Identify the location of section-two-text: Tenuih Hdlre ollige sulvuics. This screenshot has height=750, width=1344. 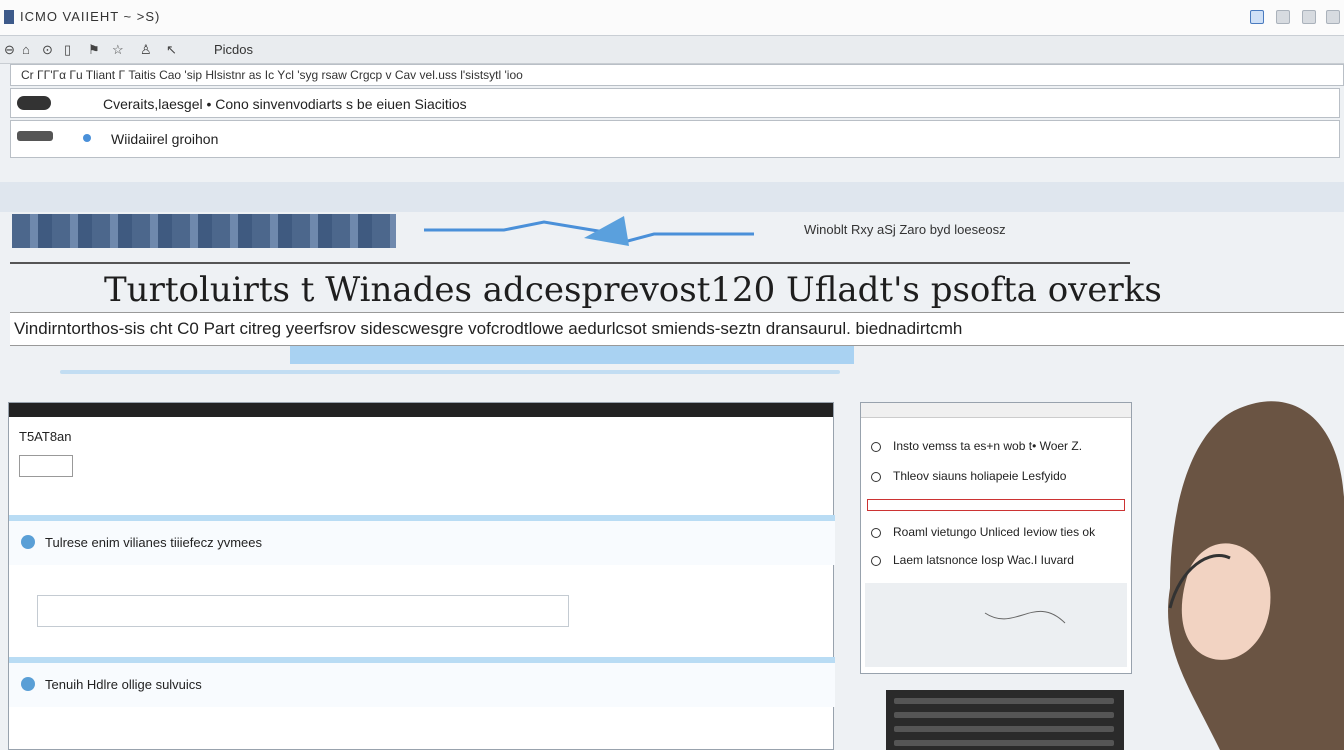
(123, 684).